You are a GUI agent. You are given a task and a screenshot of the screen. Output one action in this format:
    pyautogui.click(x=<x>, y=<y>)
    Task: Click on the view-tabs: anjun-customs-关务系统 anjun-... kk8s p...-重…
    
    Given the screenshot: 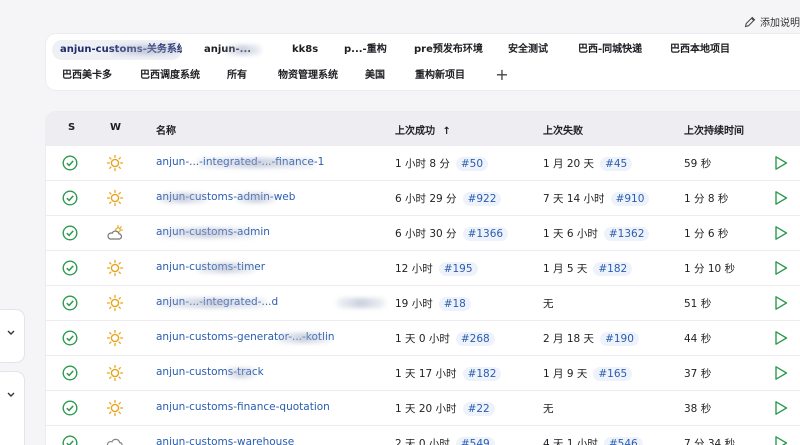 What is the action you would take?
    pyautogui.click(x=423, y=62)
    